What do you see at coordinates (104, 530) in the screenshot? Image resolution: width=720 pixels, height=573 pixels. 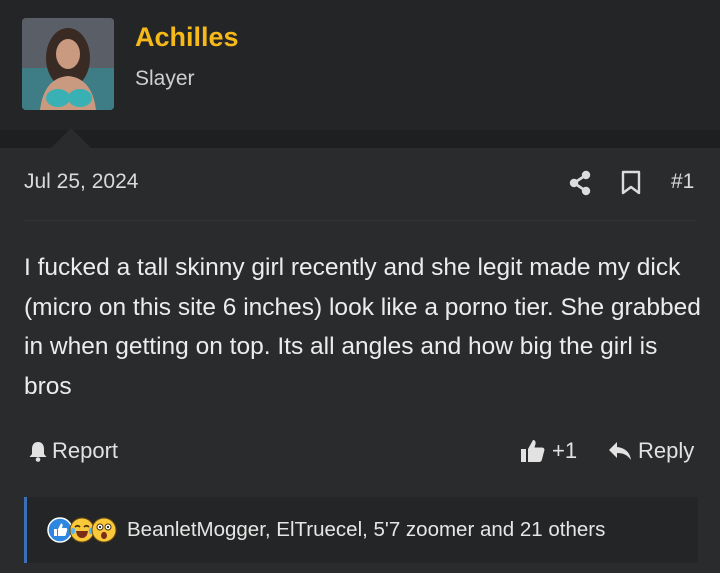 I see `shocked-face-icon` at bounding box center [104, 530].